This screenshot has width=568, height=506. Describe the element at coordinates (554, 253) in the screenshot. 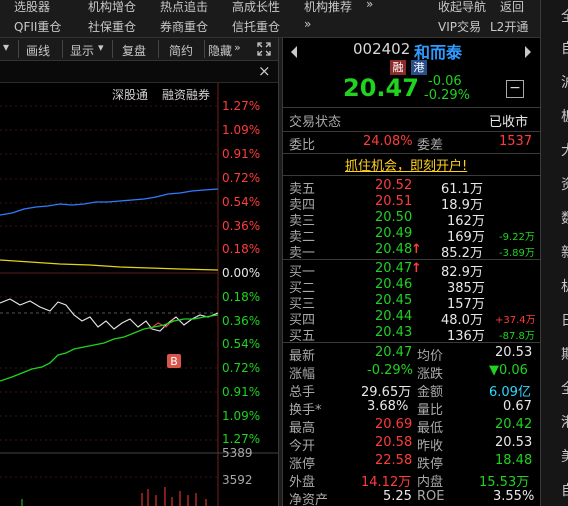

I see `right-nav-strip: 全 自 沪 板 大 资 数 新 机 日 期 全 港 美 自` at that location.